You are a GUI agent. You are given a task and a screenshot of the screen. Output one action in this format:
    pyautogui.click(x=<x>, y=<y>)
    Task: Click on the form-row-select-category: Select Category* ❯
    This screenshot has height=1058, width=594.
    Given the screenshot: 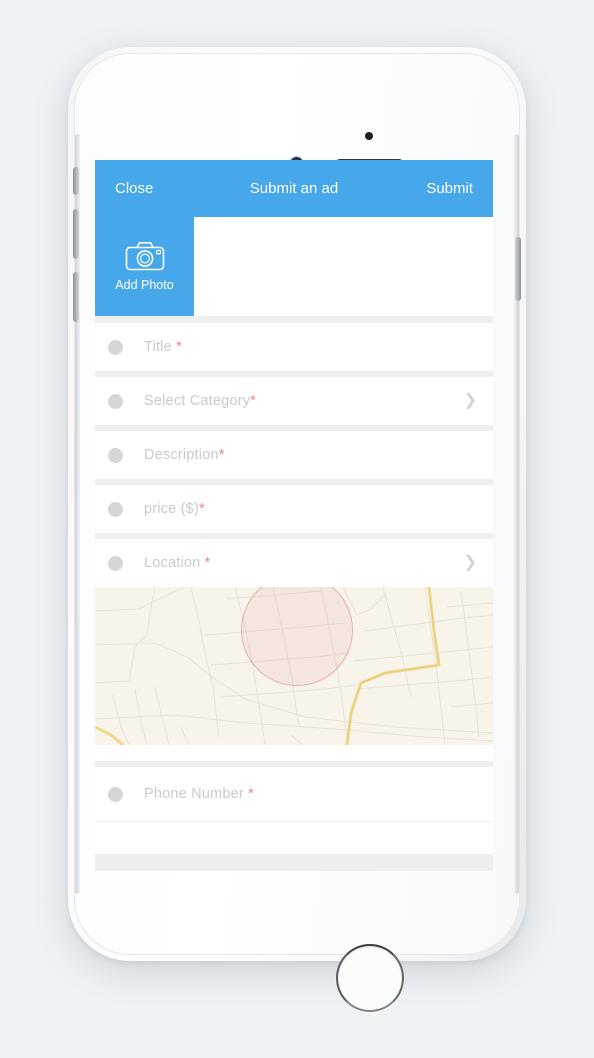 What is the action you would take?
    pyautogui.click(x=294, y=401)
    